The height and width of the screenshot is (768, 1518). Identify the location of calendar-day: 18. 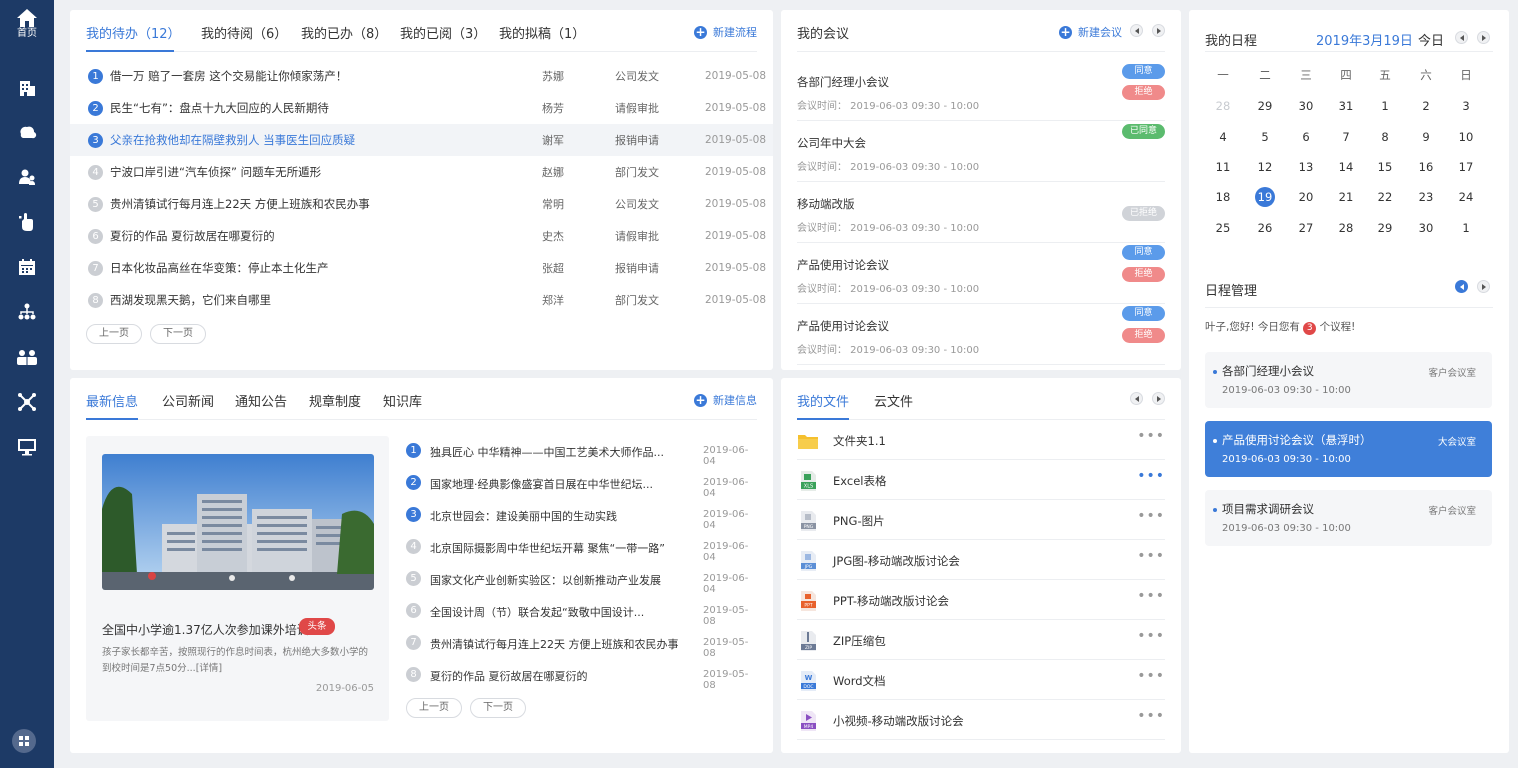
(1223, 197).